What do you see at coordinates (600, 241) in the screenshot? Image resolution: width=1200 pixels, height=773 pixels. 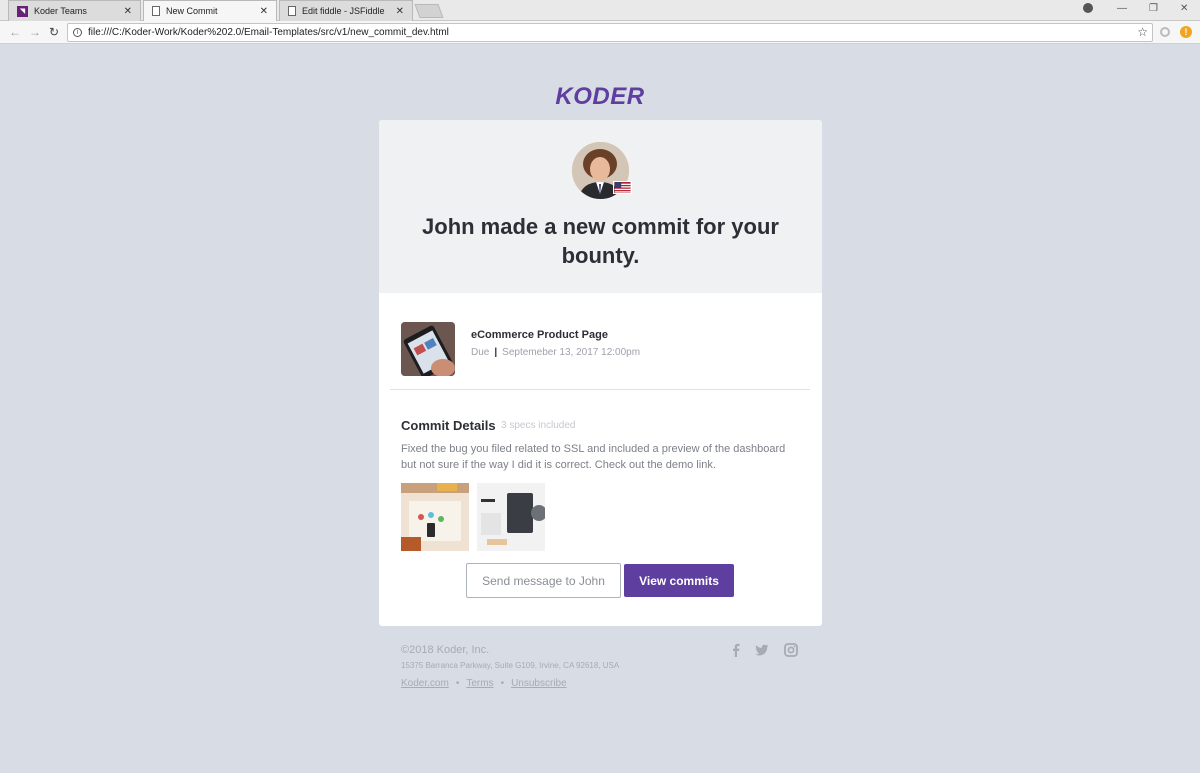 I see `headline: John made a new commit for your bounty.` at bounding box center [600, 241].